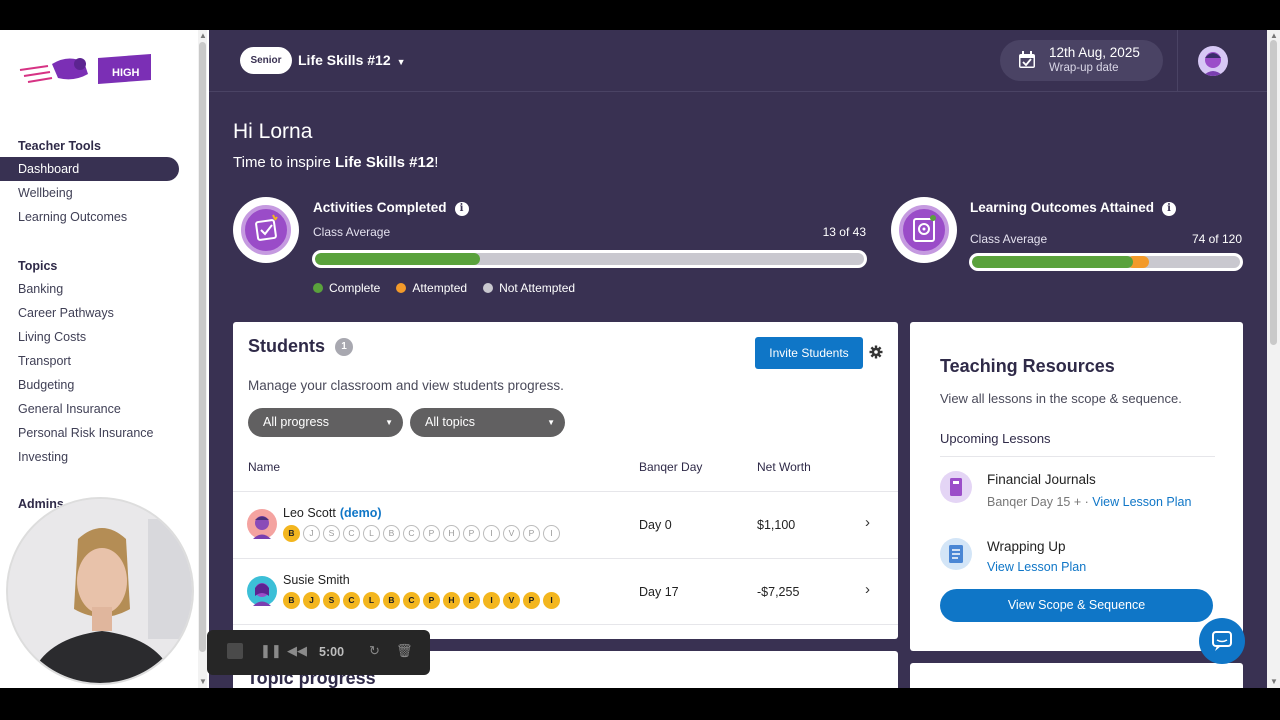  I want to click on legend-attempted: Attempted, so click(431, 288).